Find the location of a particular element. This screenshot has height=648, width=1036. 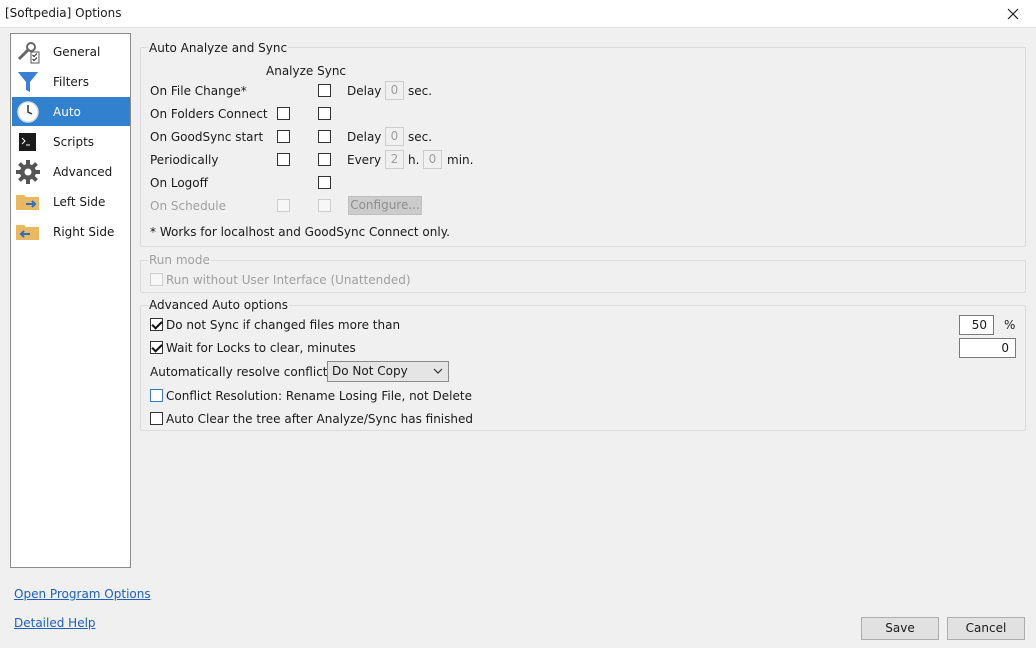

on-schedule-sync-checkbox is located at coordinates (324, 205).